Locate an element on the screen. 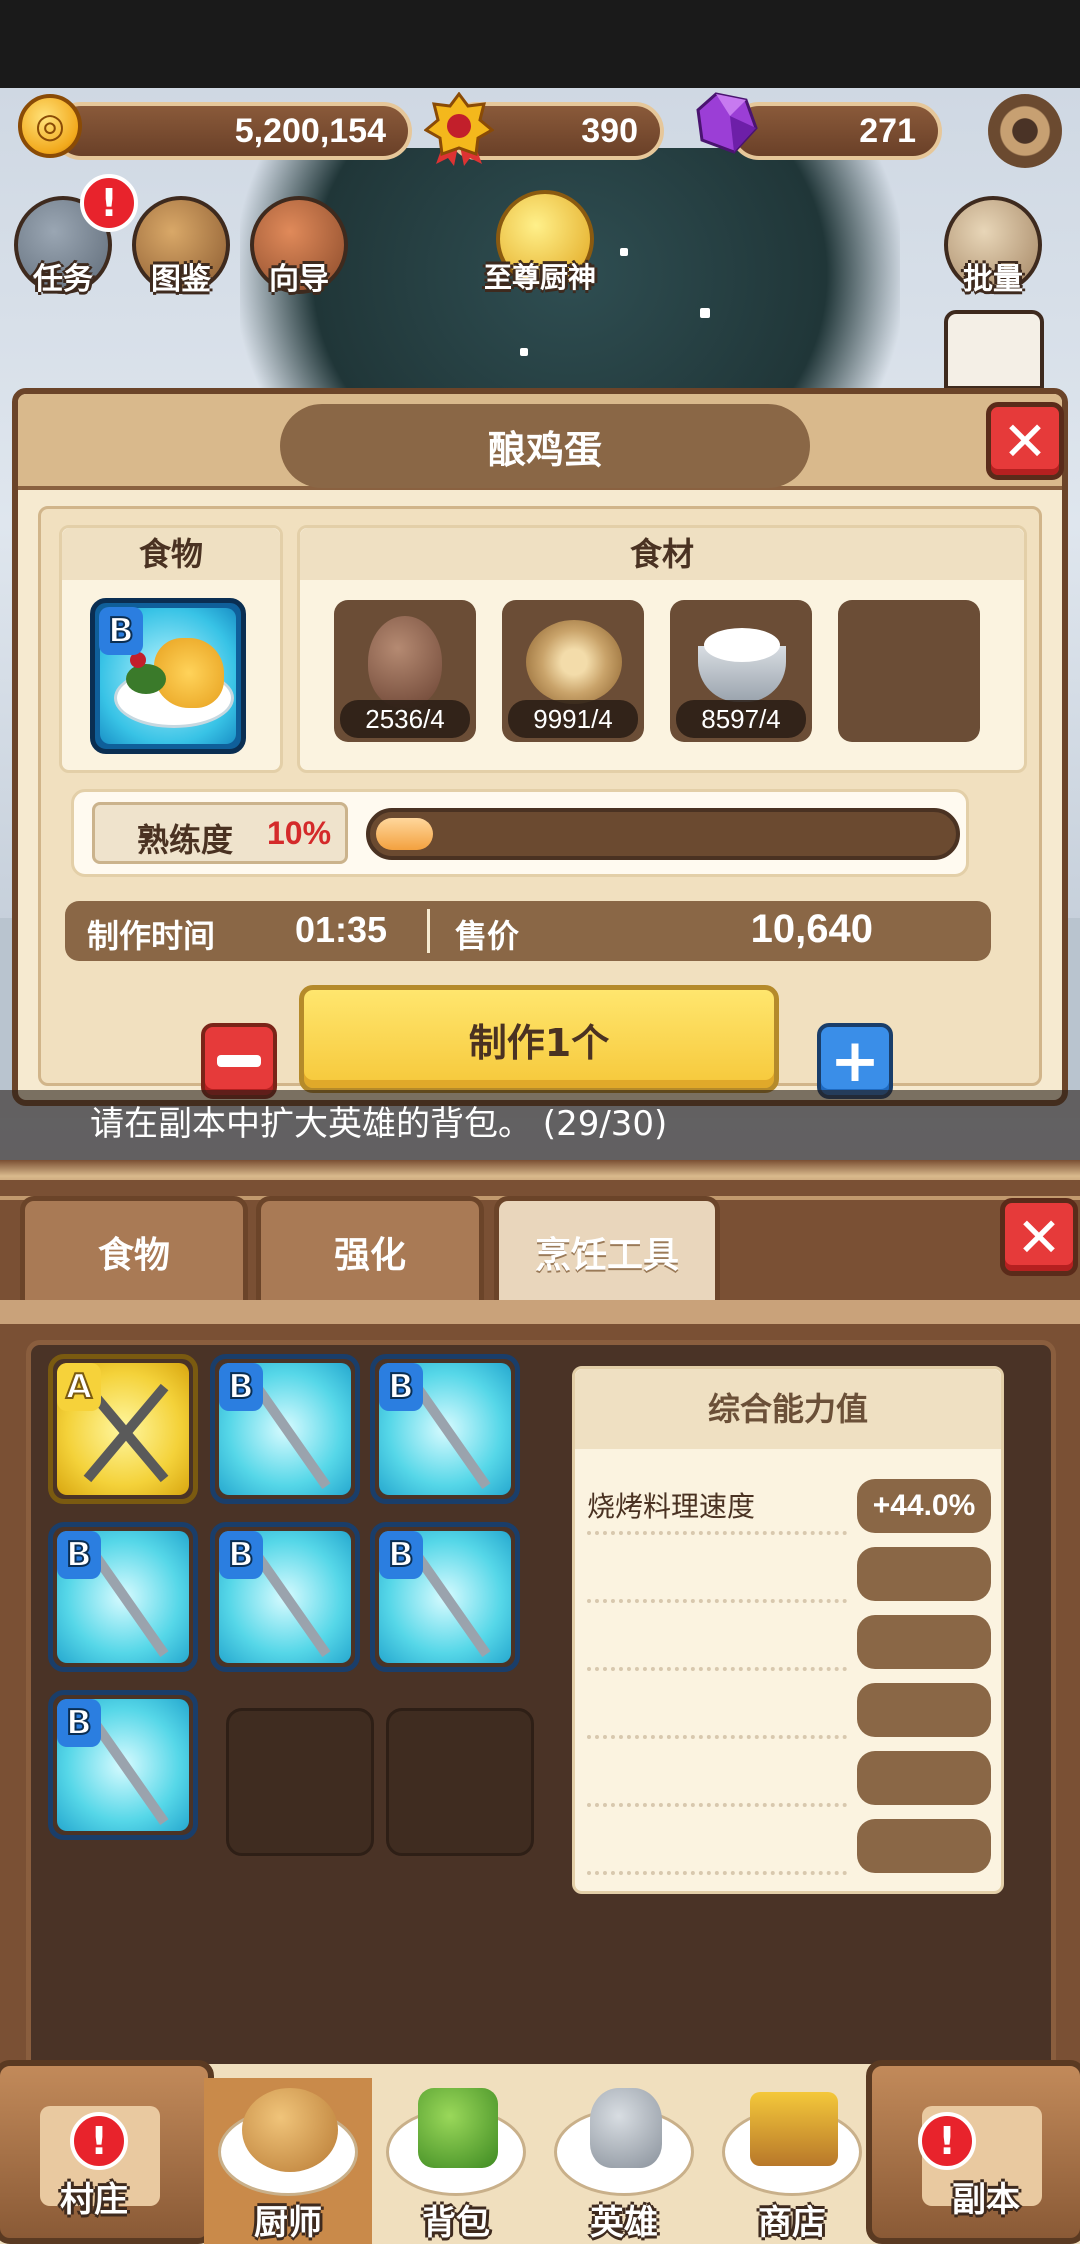 The height and width of the screenshot is (2244, 1080). ingredient-slot-egg: 2536/4 is located at coordinates (405, 671).